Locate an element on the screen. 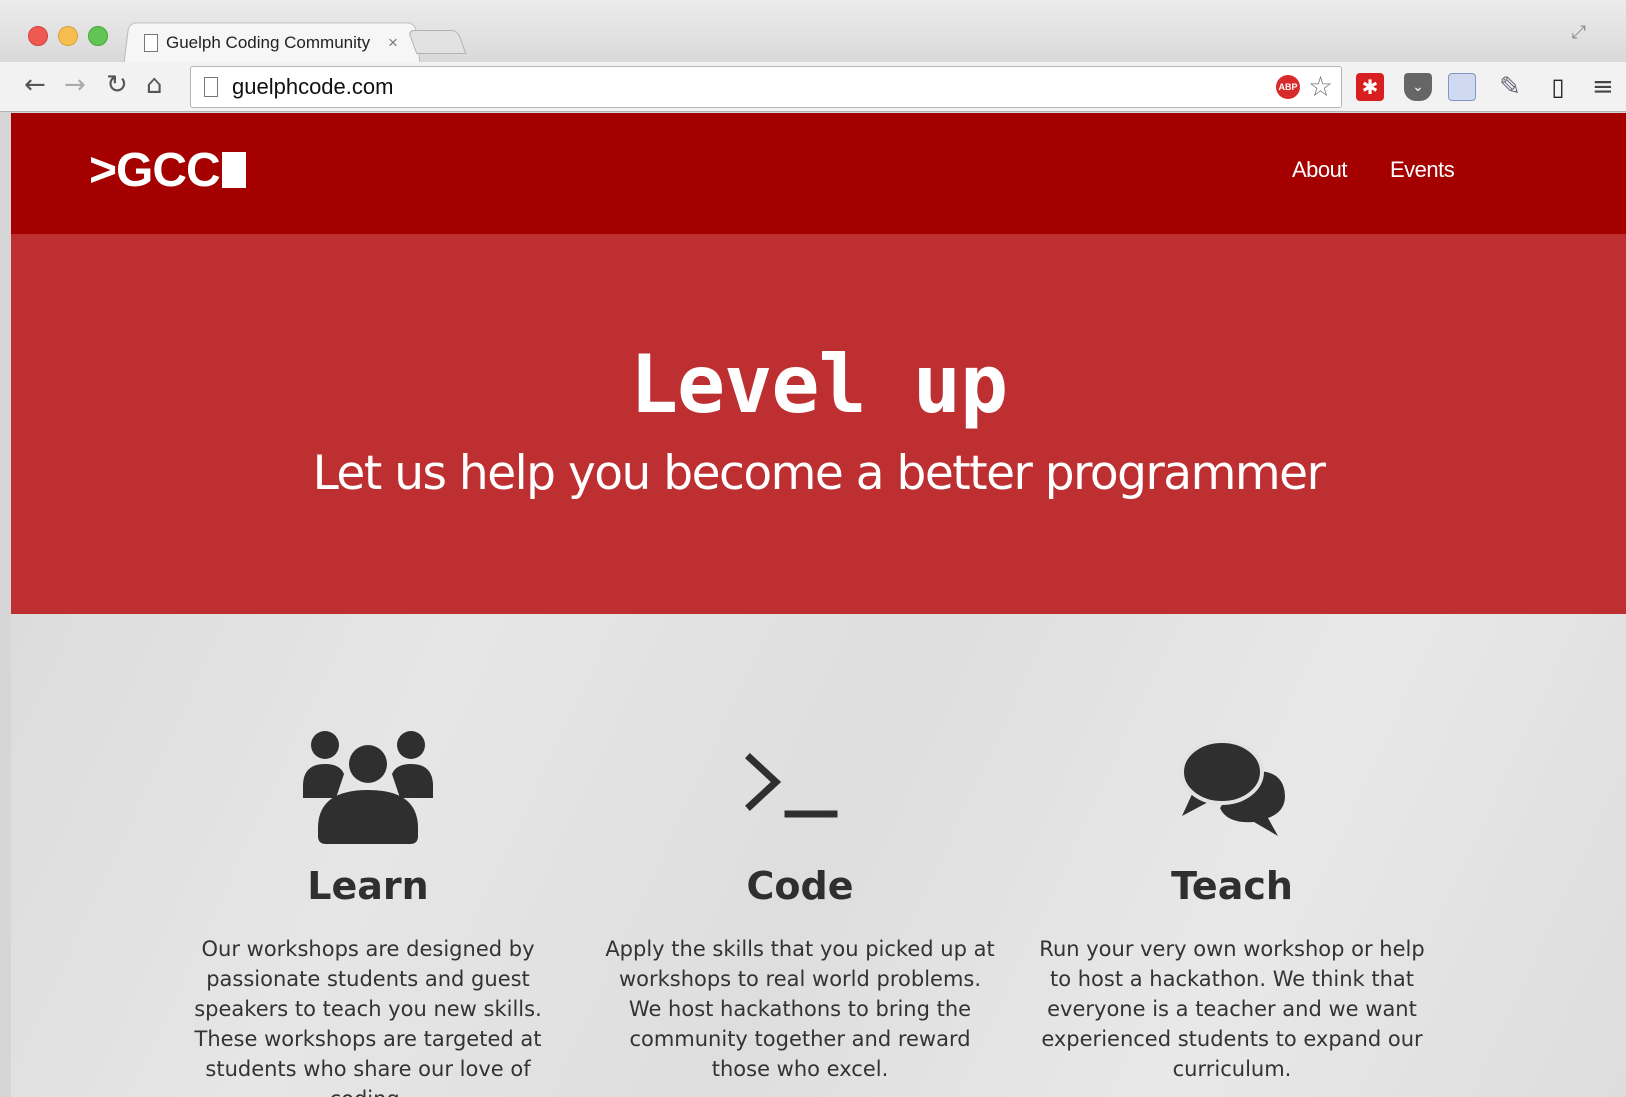 The height and width of the screenshot is (1097, 1626). terminal-prompt-icon is located at coordinates (800, 788).